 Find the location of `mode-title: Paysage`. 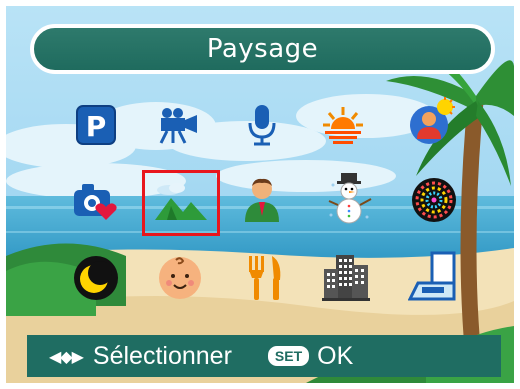

mode-title: Paysage is located at coordinates (262, 49).